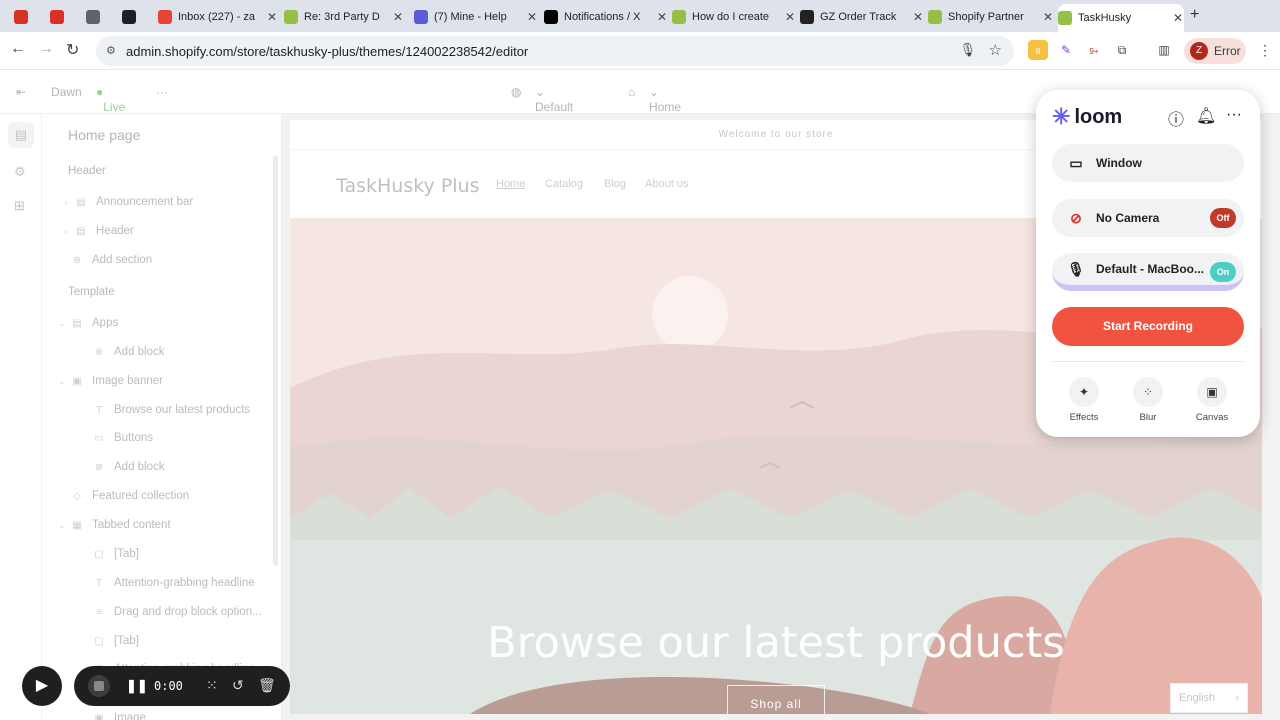 The image size is (1280, 720). Describe the element at coordinates (109, 381) in the screenshot. I see `sidebar-item: ⌄ ▣ Image banner` at that location.